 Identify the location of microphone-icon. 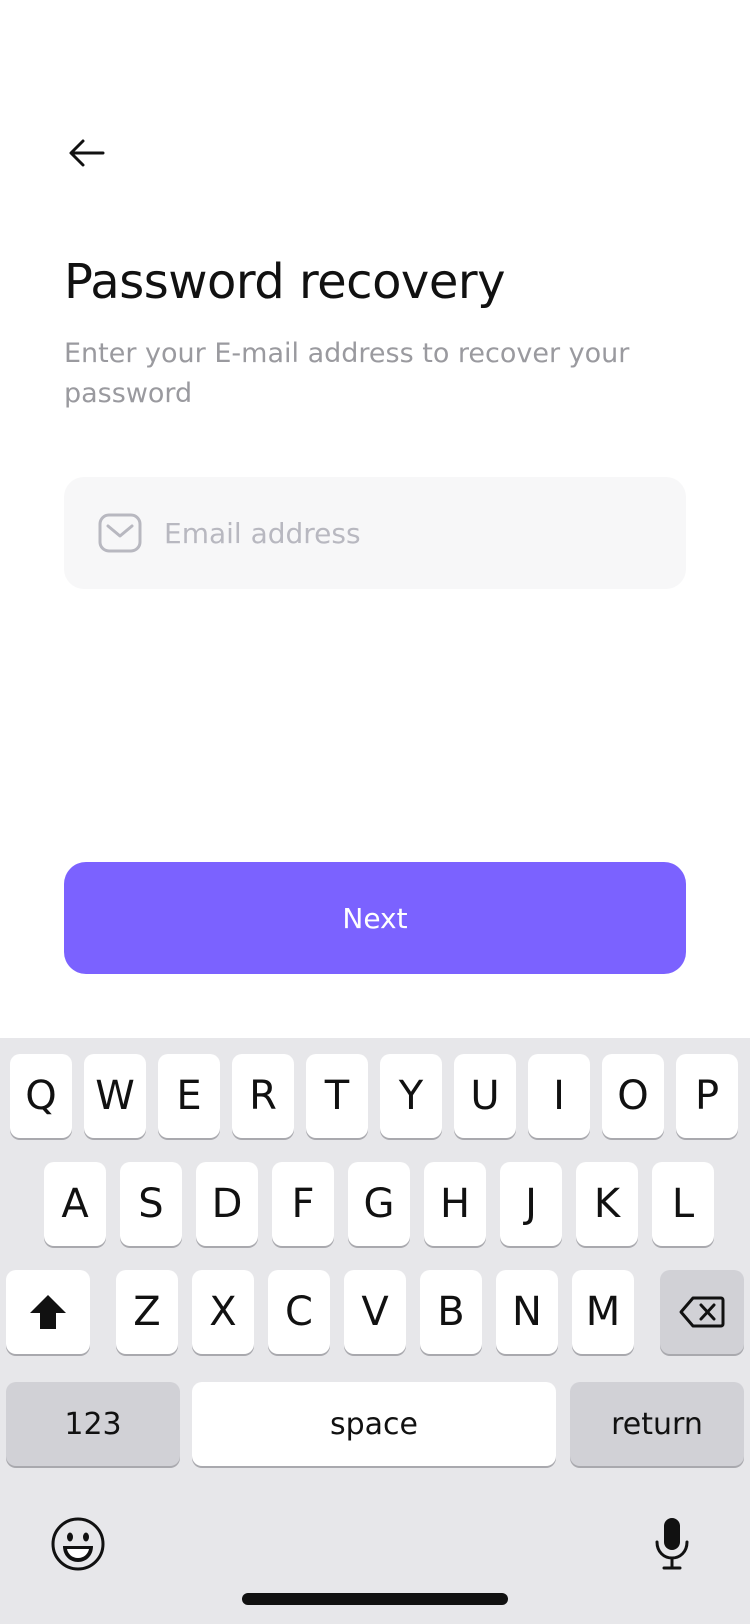
(672, 1544).